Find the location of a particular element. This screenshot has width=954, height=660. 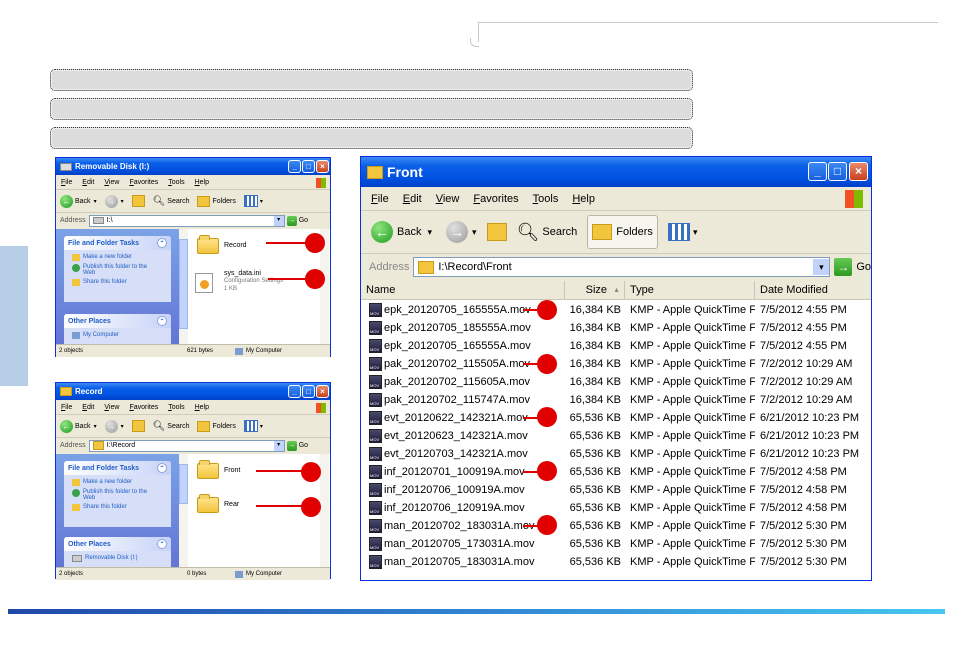

column-date: Date Modified is located at coordinates (813, 290).